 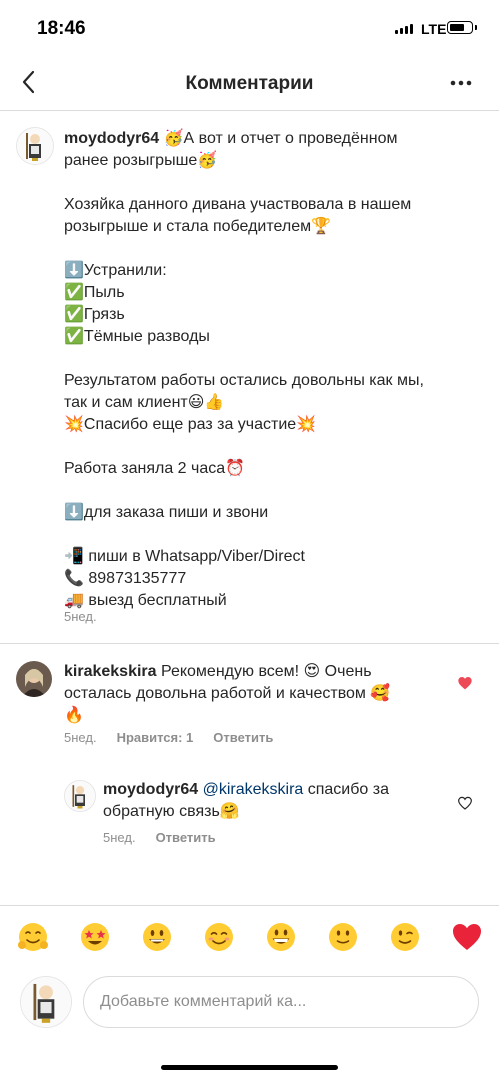 I want to click on page-title: Комментарии, so click(x=249, y=83).